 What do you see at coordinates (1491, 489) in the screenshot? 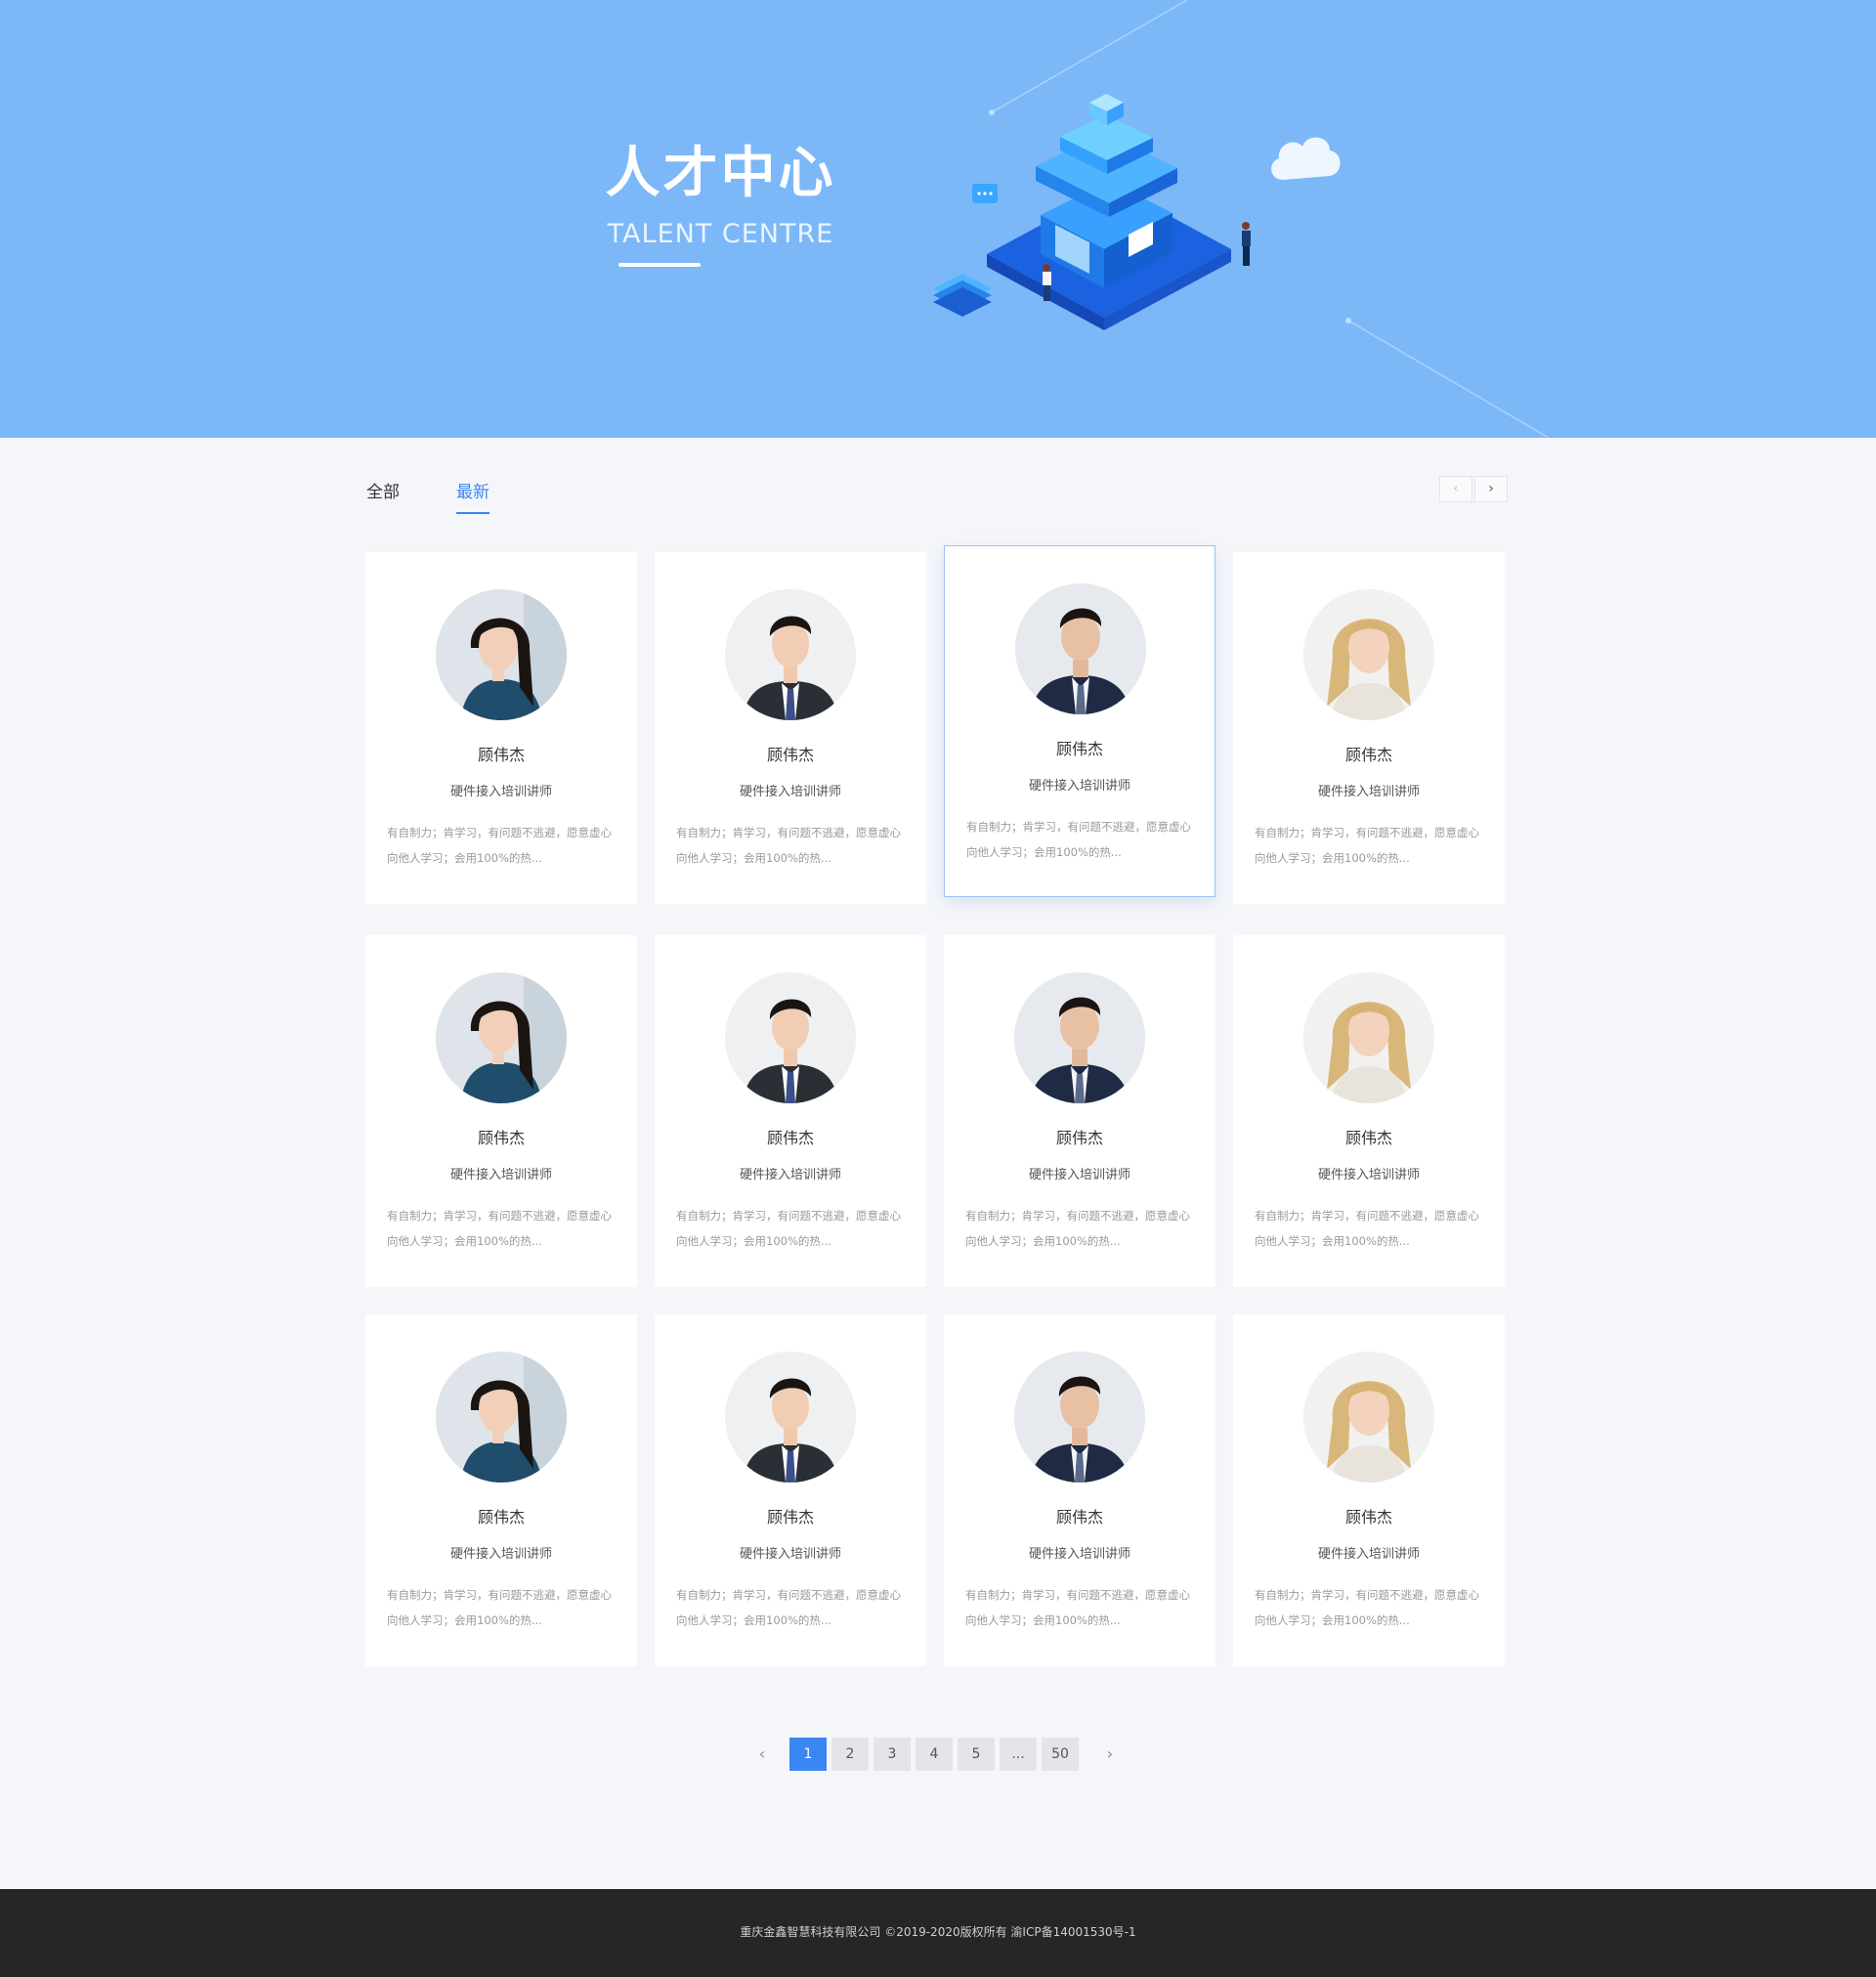
I see `next-arrow-button: ›` at bounding box center [1491, 489].